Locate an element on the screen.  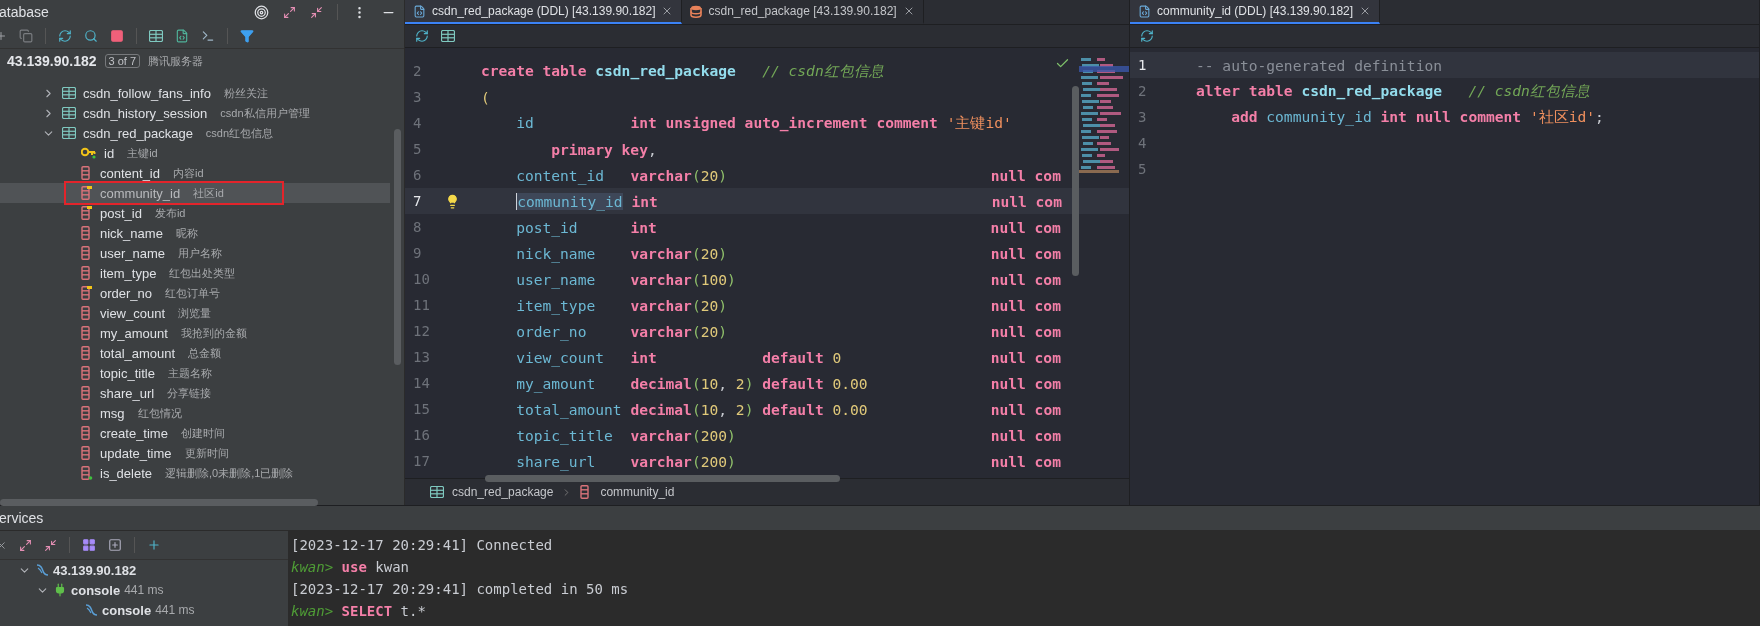
line-number: 5 is located at coordinates (1142, 169).